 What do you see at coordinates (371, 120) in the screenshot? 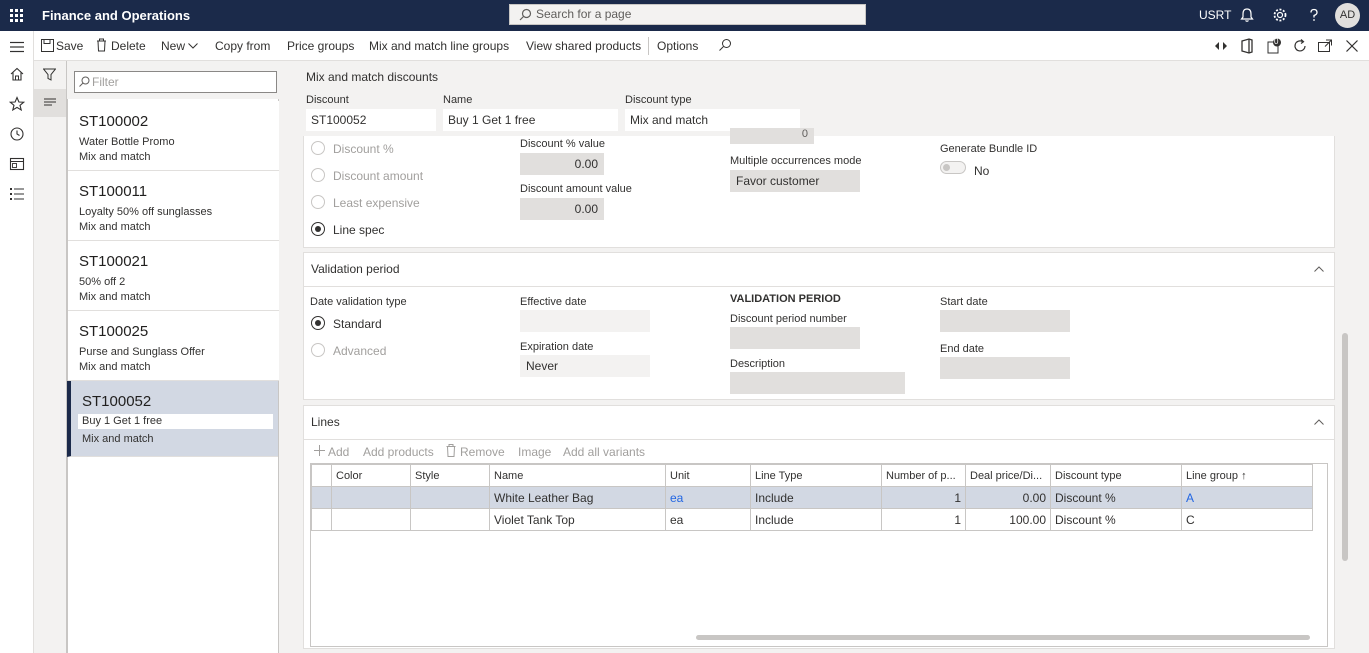
I see `discount-field: ST100052` at bounding box center [371, 120].